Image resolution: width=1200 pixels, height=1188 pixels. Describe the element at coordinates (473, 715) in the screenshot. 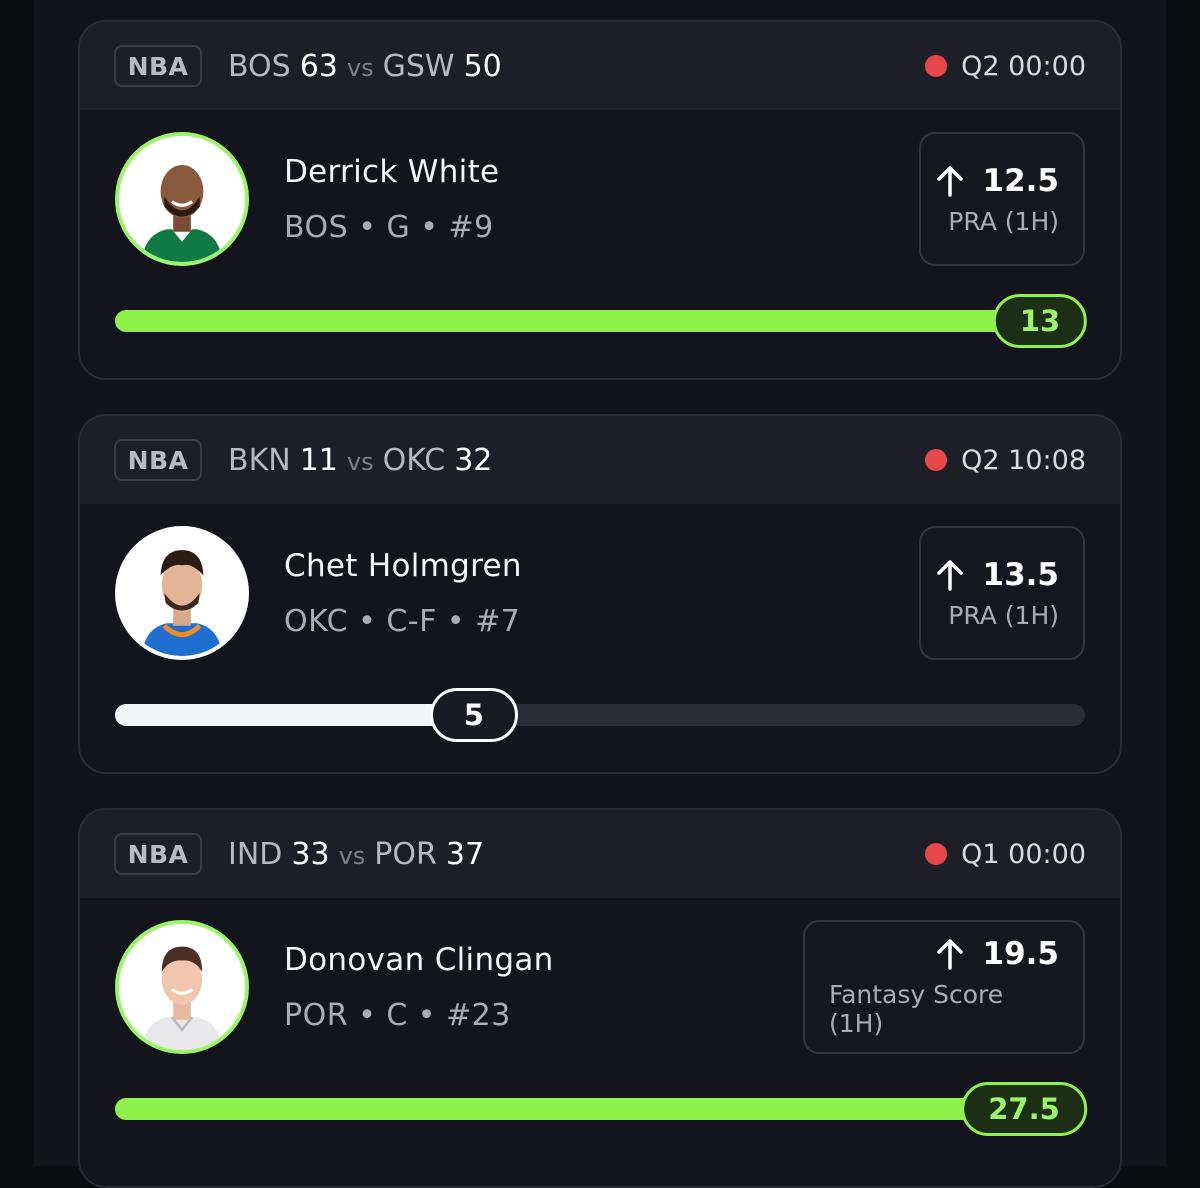

I see `current-value-pill: 5` at that location.